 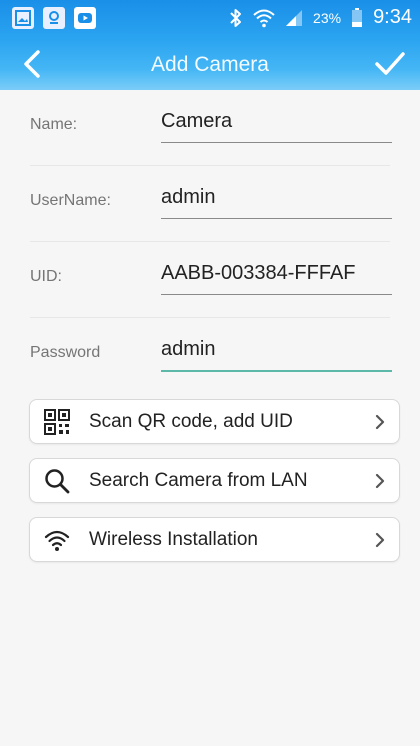 I want to click on page-title: Add Camera, so click(x=210, y=64).